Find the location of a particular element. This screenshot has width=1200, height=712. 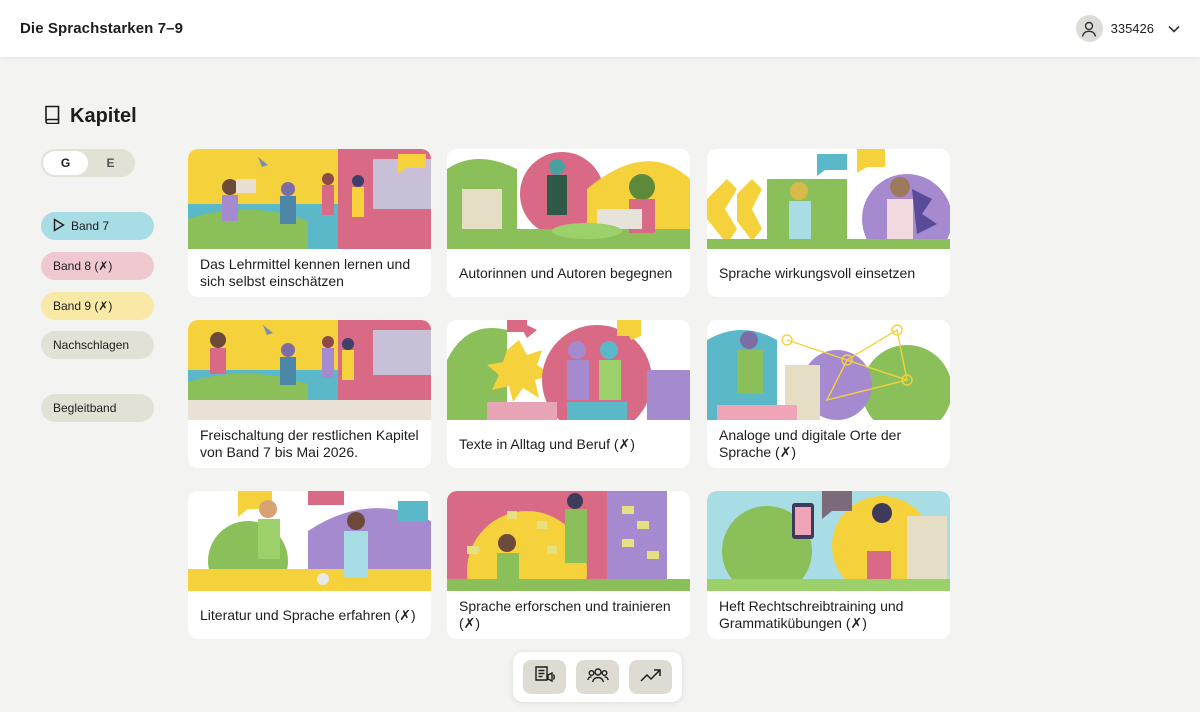

tool-dock is located at coordinates (597, 677).